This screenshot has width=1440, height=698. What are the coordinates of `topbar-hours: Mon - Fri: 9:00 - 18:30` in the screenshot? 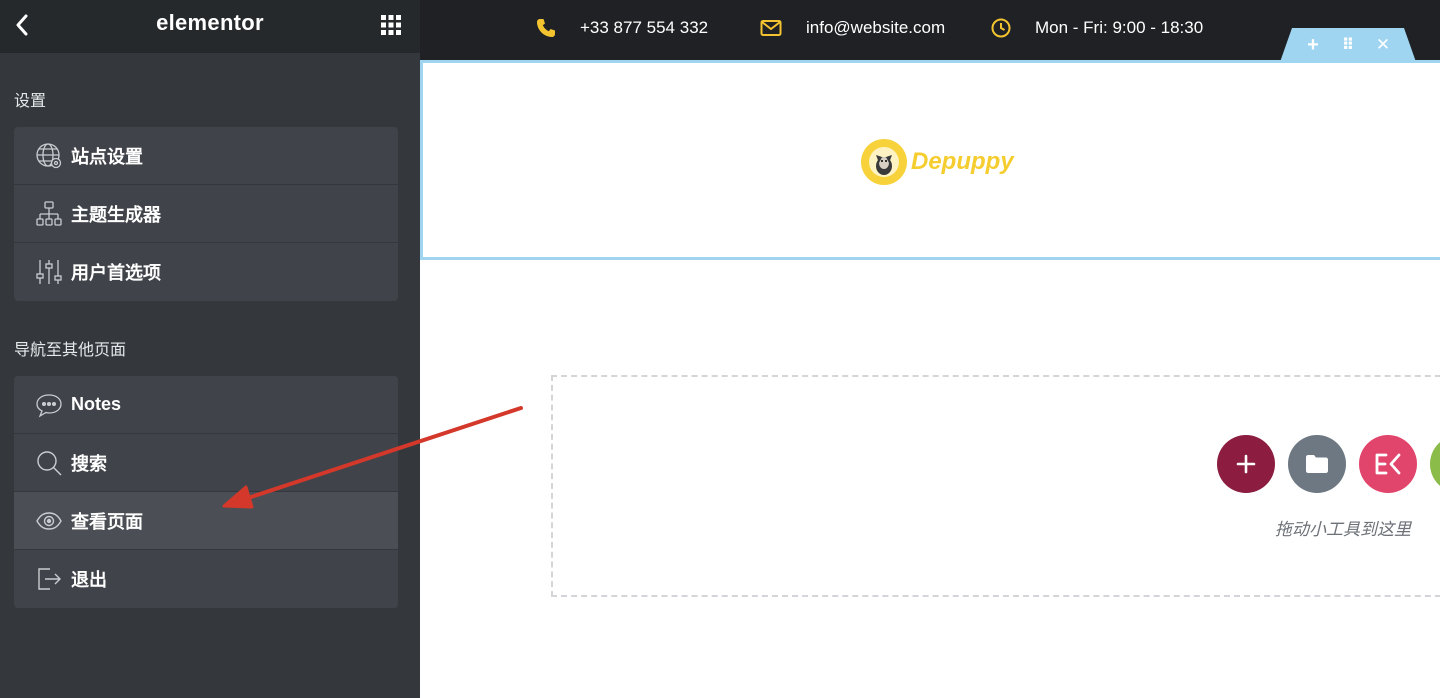 It's located at (1097, 28).